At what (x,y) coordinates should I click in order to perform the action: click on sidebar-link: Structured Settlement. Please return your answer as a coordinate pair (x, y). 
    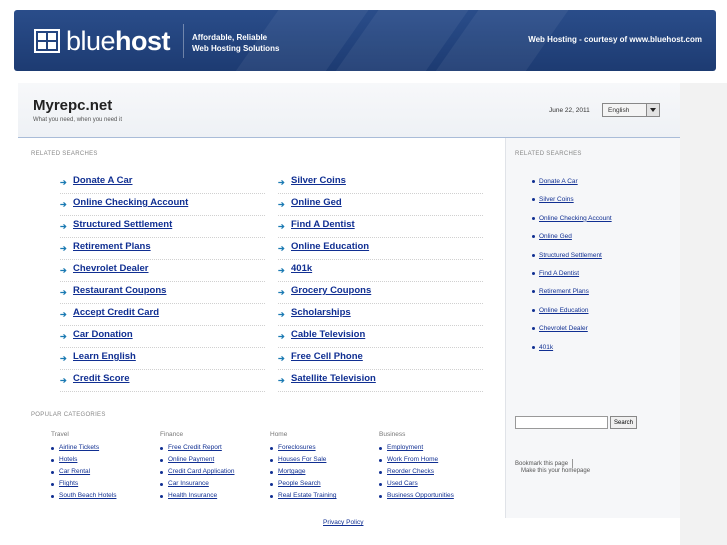
    Looking at the image, I should click on (570, 255).